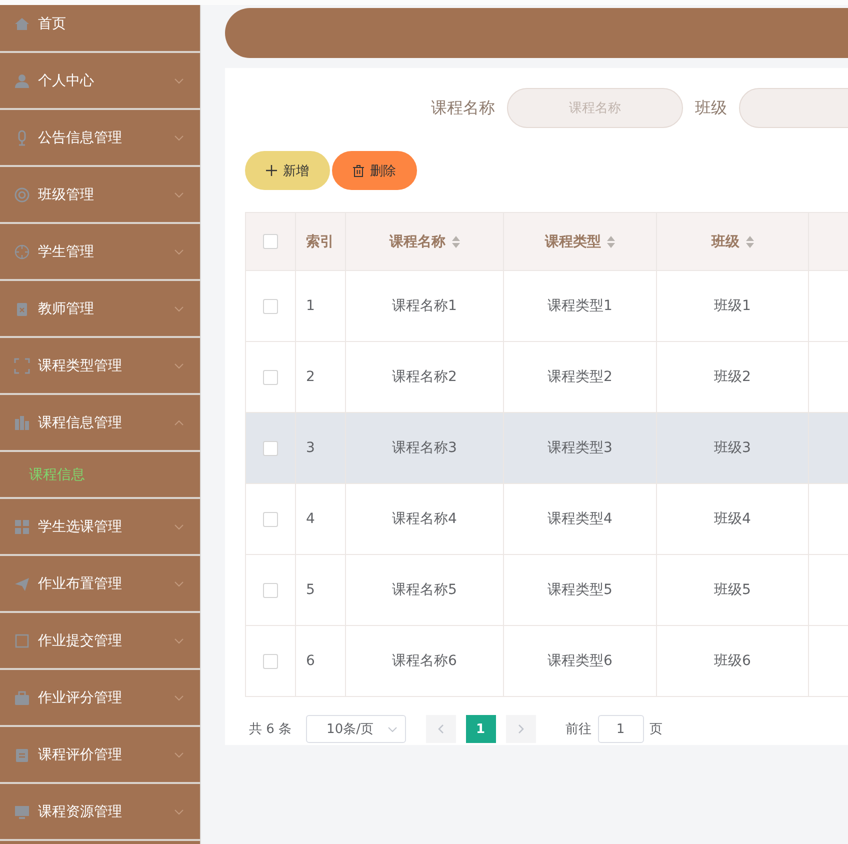 Image resolution: width=848 pixels, height=844 pixels. What do you see at coordinates (424, 448) in the screenshot?
I see `table-cell: 课程名称3` at bounding box center [424, 448].